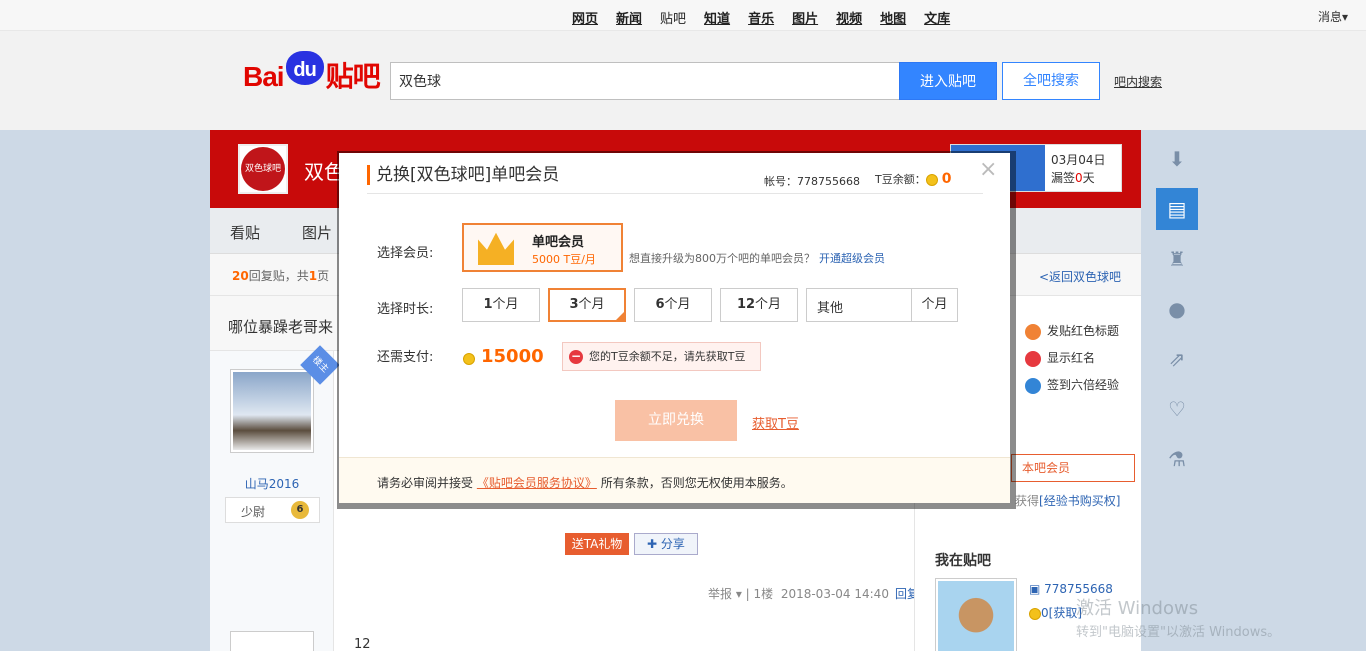 This screenshot has height=651, width=1366. What do you see at coordinates (1073, 468) in the screenshot?
I see `open-member-button: 本吧会员` at bounding box center [1073, 468].